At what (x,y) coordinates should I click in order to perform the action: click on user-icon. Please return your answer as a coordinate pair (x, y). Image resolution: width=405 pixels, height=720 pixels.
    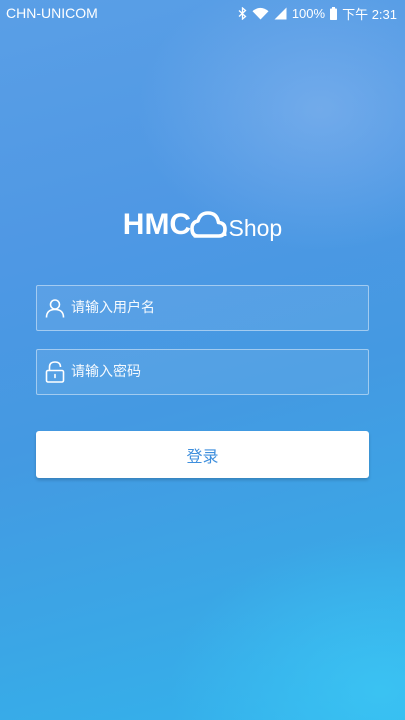
    Looking at the image, I should click on (55, 308).